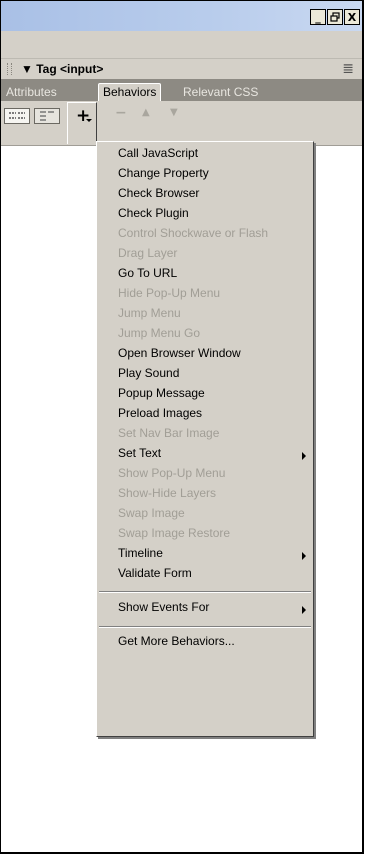  Describe the element at coordinates (205, 196) in the screenshot. I see `menu-item-check-browser: Check Browser` at that location.